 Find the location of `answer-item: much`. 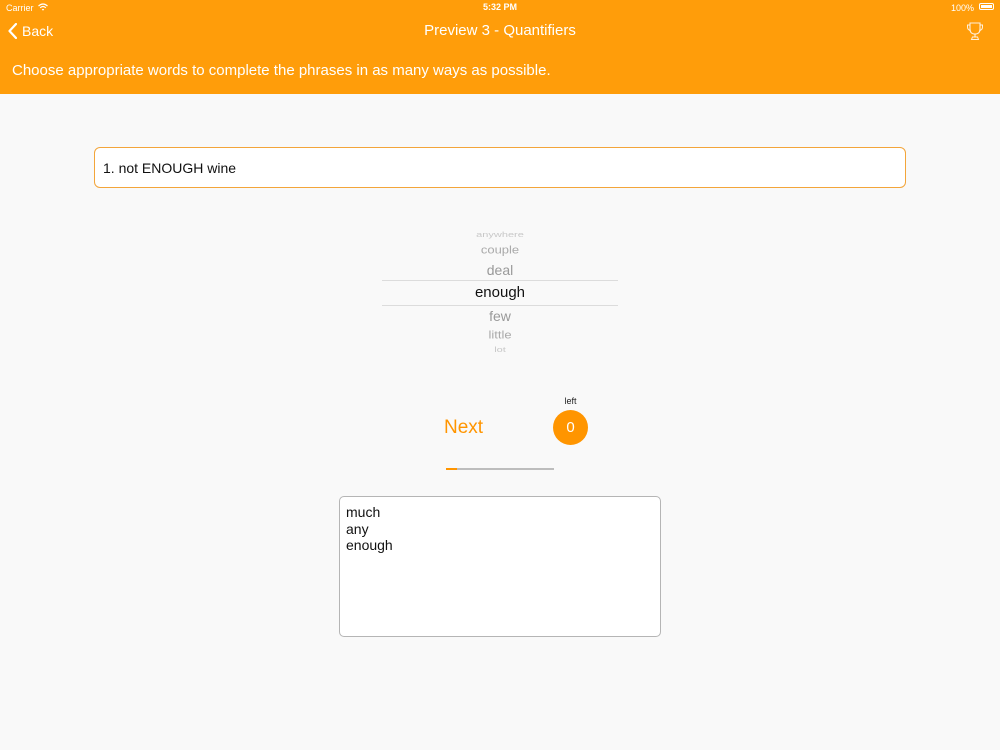

answer-item: much is located at coordinates (363, 512).